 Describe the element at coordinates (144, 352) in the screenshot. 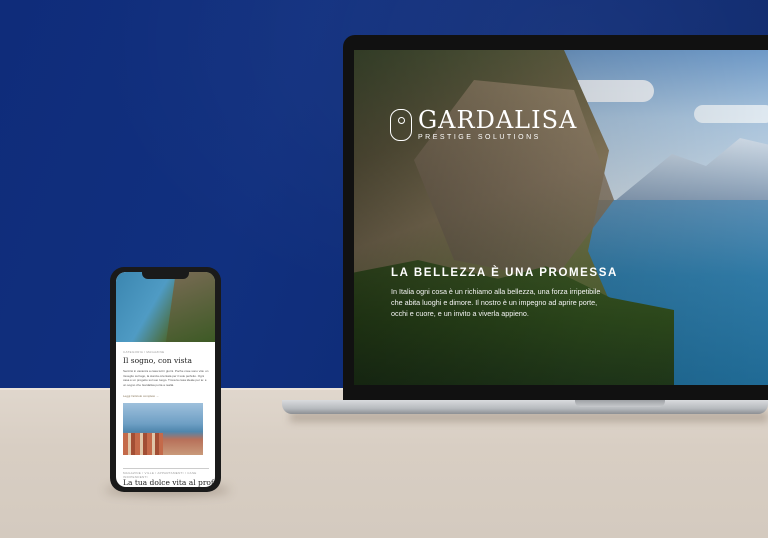

I see `phone-category: CATEGORIA / MAGAZINE` at that location.